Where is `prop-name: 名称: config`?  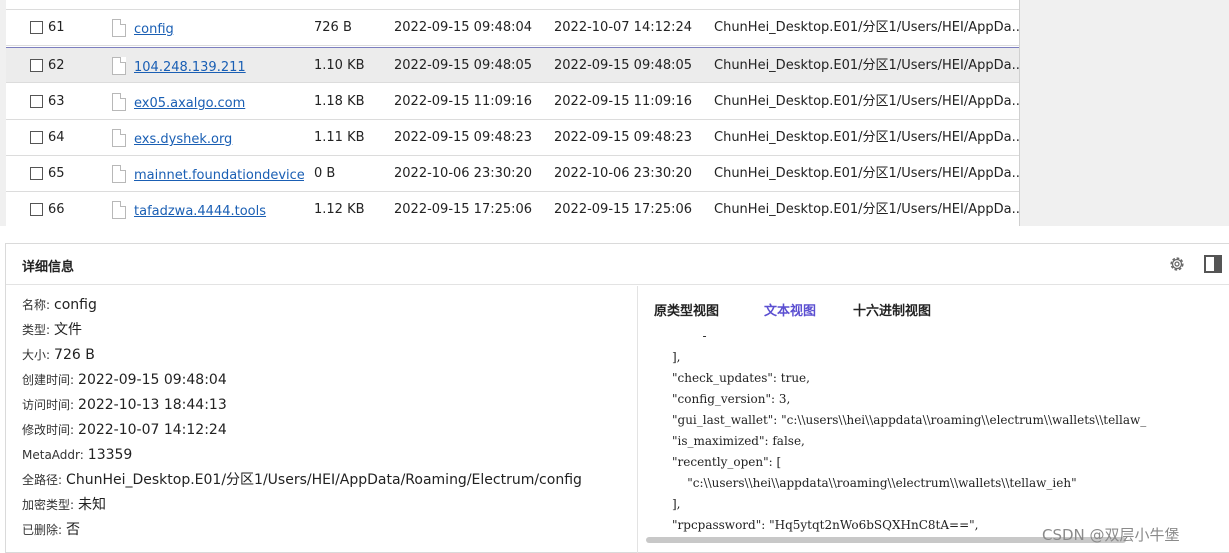
prop-name: 名称: config is located at coordinates (59, 305).